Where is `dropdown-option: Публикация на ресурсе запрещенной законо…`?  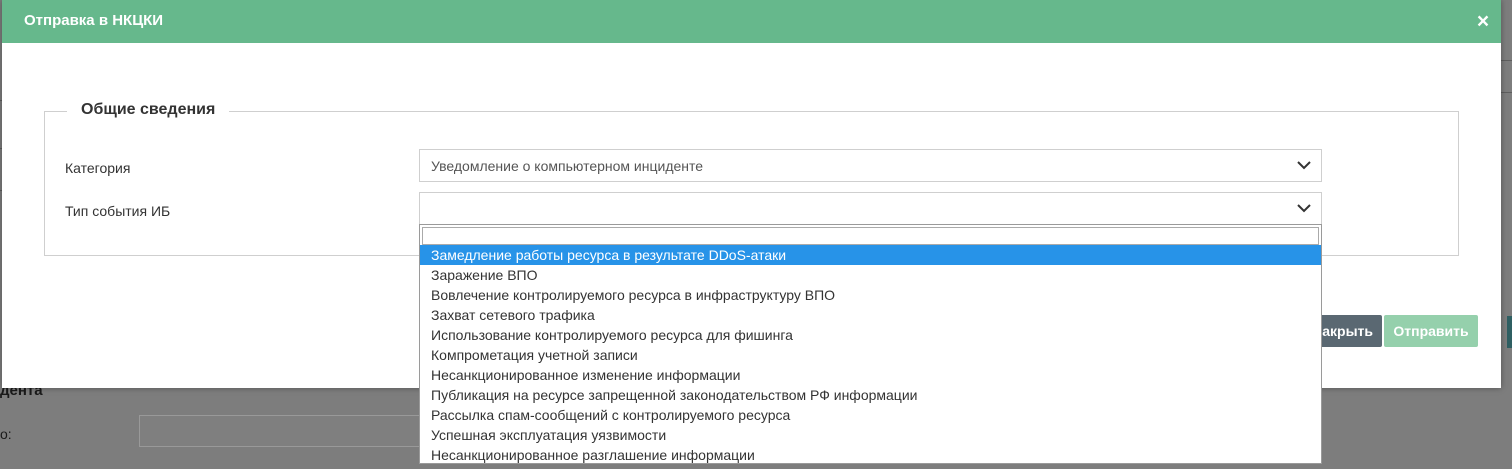
dropdown-option: Публикация на ресурсе запрещенной законо… is located at coordinates (870, 395).